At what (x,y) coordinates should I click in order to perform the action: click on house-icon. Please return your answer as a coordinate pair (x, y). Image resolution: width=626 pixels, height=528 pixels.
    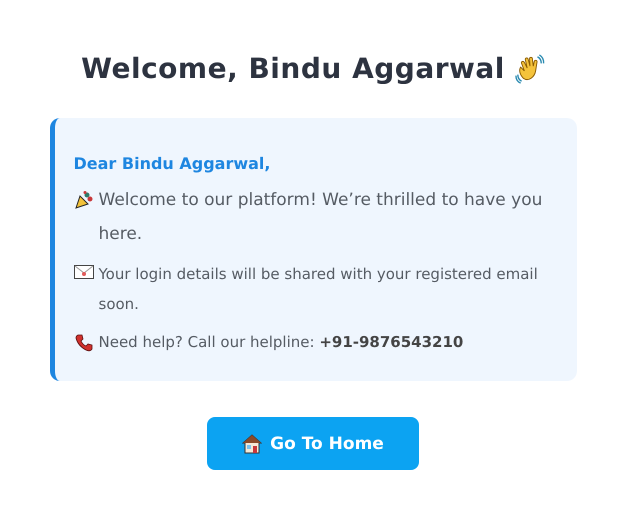
    Looking at the image, I should click on (252, 444).